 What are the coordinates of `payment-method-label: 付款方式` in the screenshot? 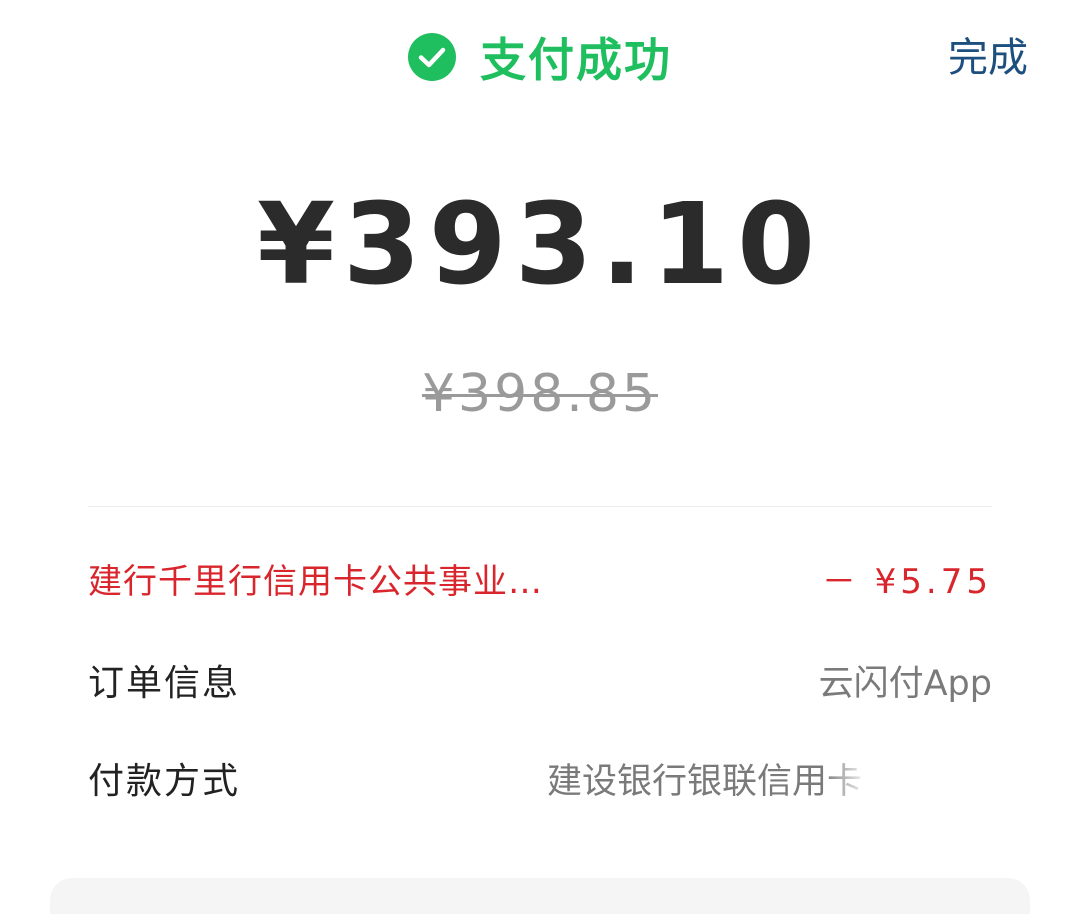 It's located at (164, 781).